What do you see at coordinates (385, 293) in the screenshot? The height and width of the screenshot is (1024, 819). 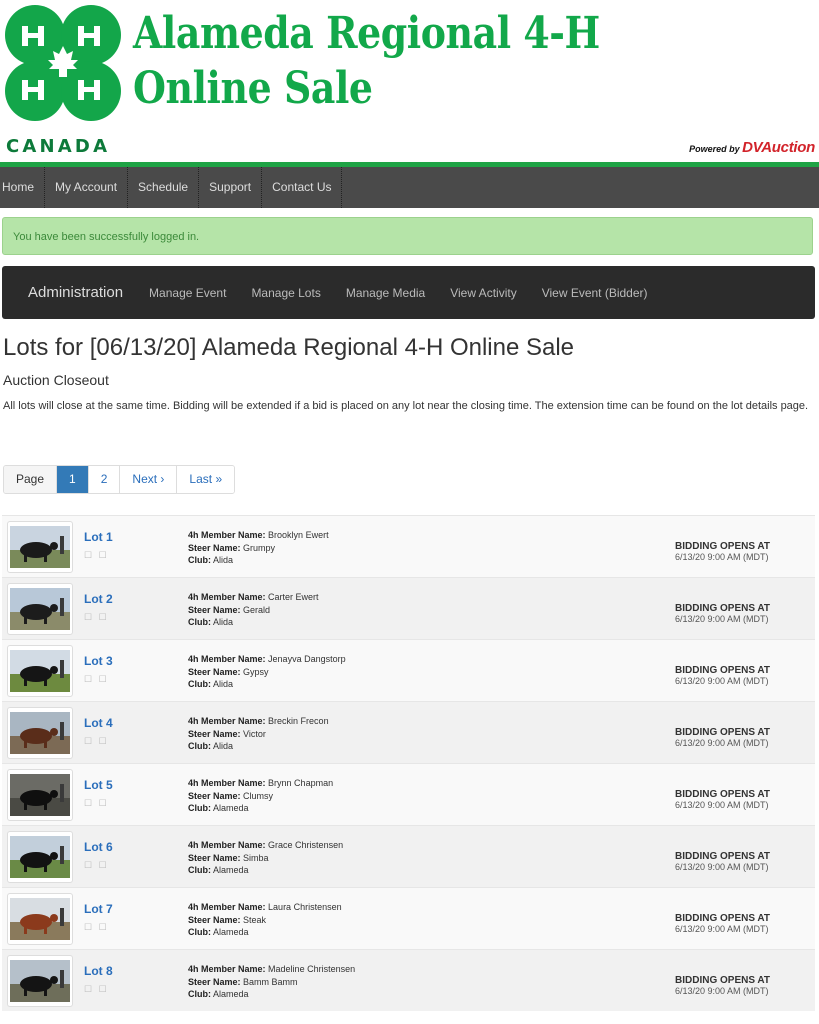 I see `admin-manage-media: Manage Media` at bounding box center [385, 293].